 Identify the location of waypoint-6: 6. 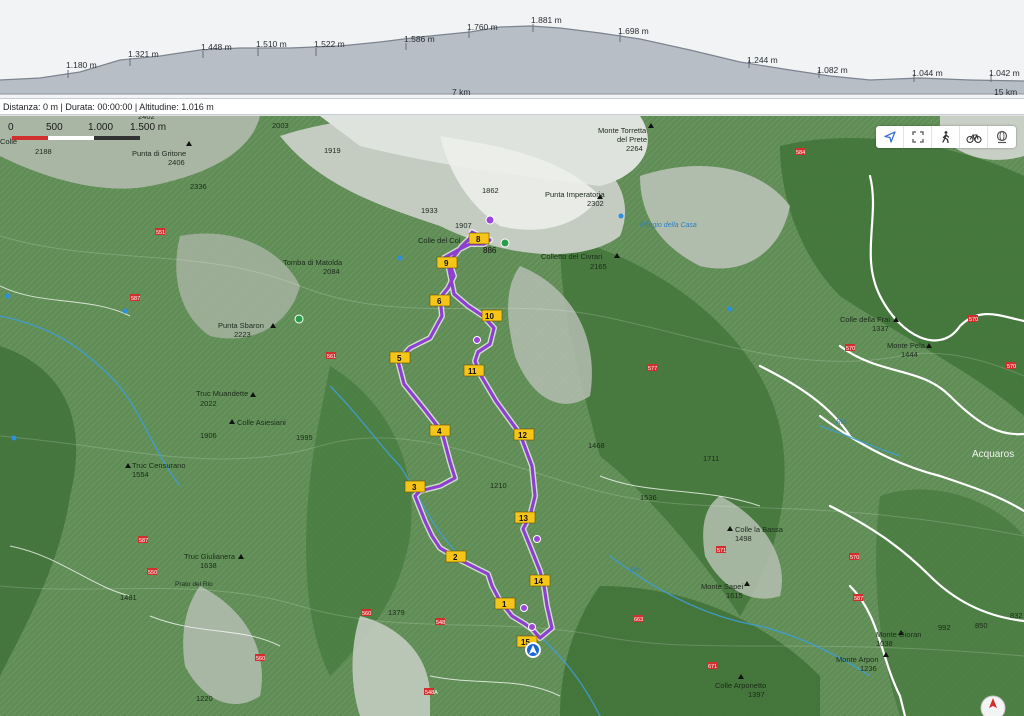
(440, 300).